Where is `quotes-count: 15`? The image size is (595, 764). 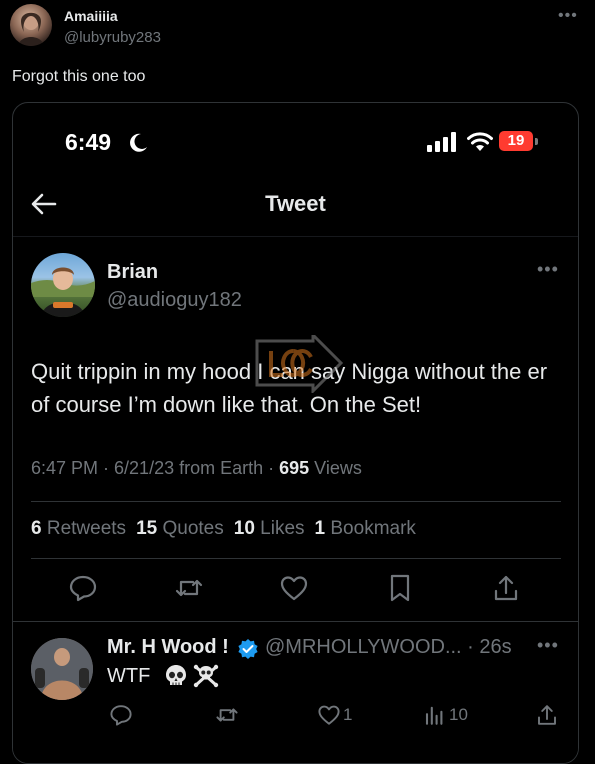
quotes-count: 15 is located at coordinates (147, 528).